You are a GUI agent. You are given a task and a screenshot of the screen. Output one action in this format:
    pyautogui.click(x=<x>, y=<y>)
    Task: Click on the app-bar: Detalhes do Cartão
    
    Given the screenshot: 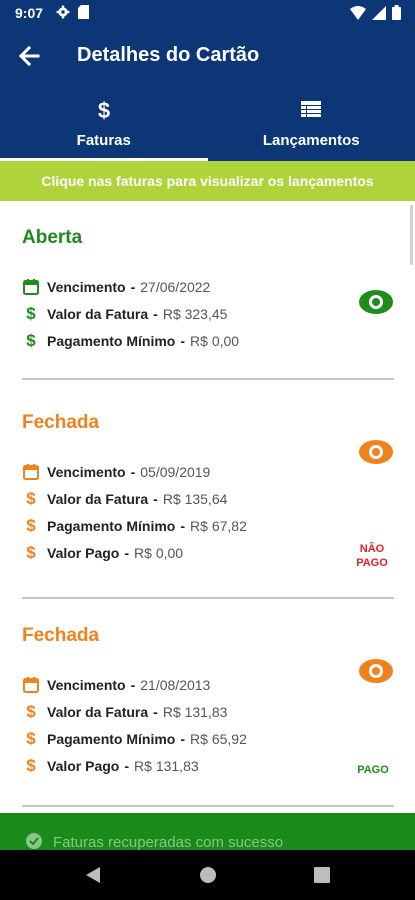 What is the action you would take?
    pyautogui.click(x=207, y=56)
    